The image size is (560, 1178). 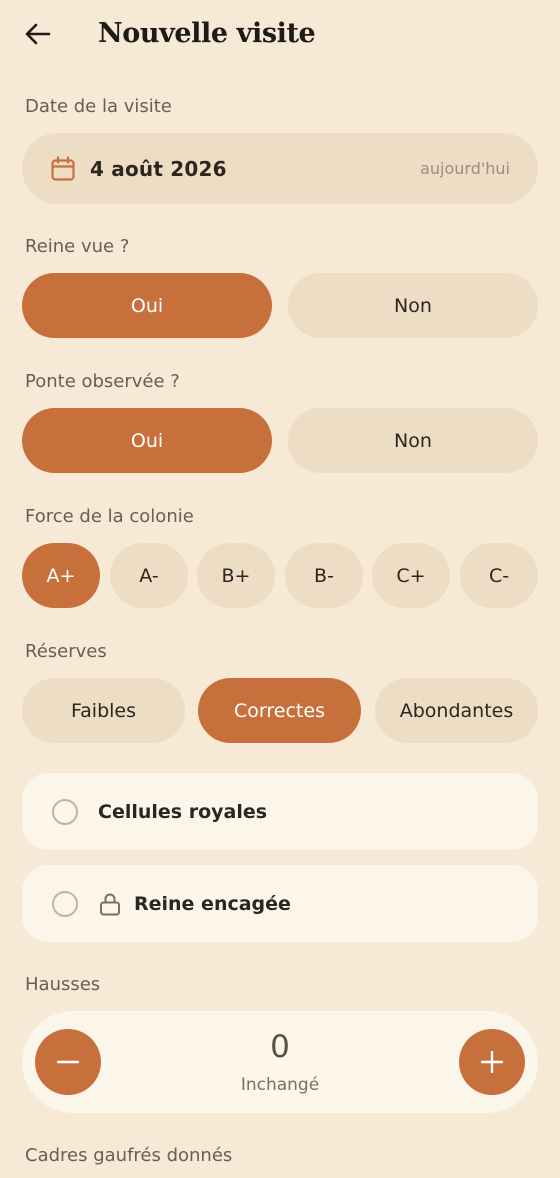 I want to click on lock-icon, so click(x=110, y=904).